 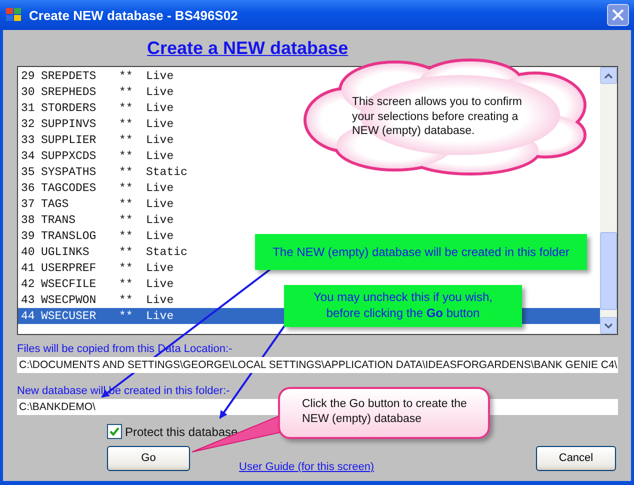 What do you see at coordinates (181, 431) in the screenshot?
I see `checkbox-label: Protect this database` at bounding box center [181, 431].